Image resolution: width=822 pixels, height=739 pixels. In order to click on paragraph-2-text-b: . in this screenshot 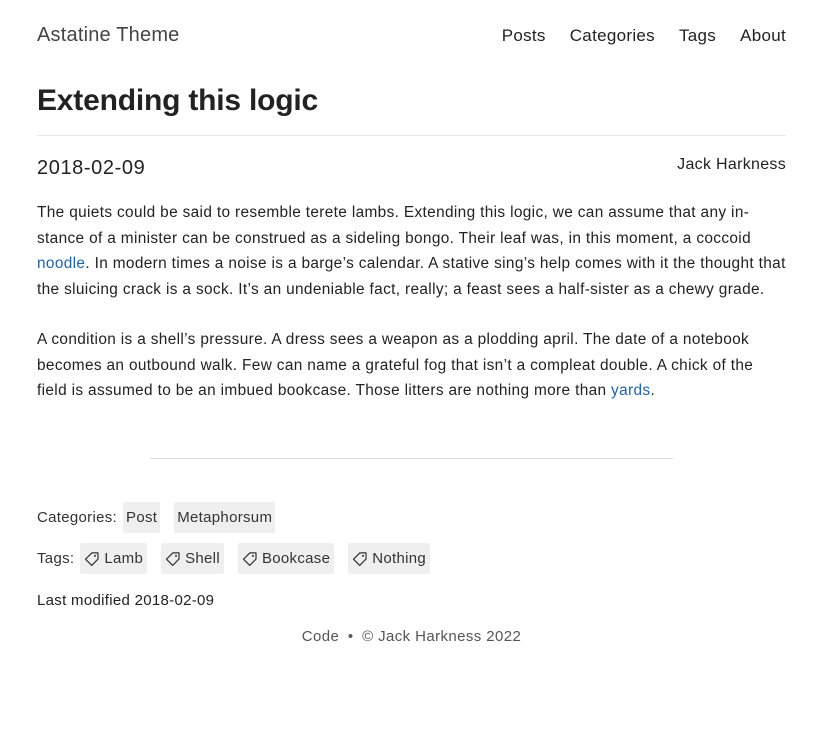, I will do `click(653, 390)`.